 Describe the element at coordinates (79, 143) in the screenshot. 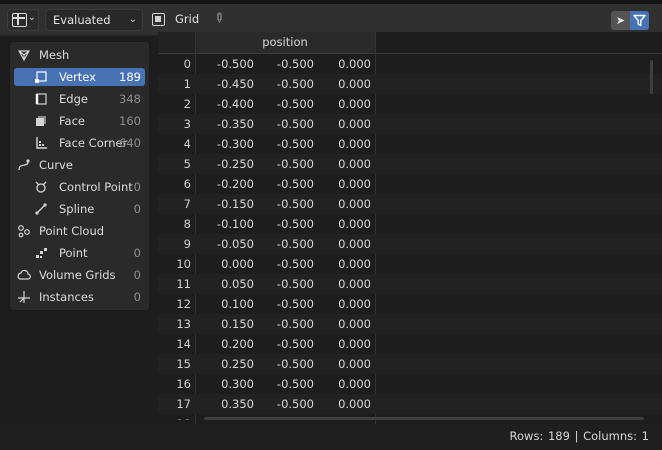

I see `sidebar-item-face-corner: Face Corner 640` at that location.